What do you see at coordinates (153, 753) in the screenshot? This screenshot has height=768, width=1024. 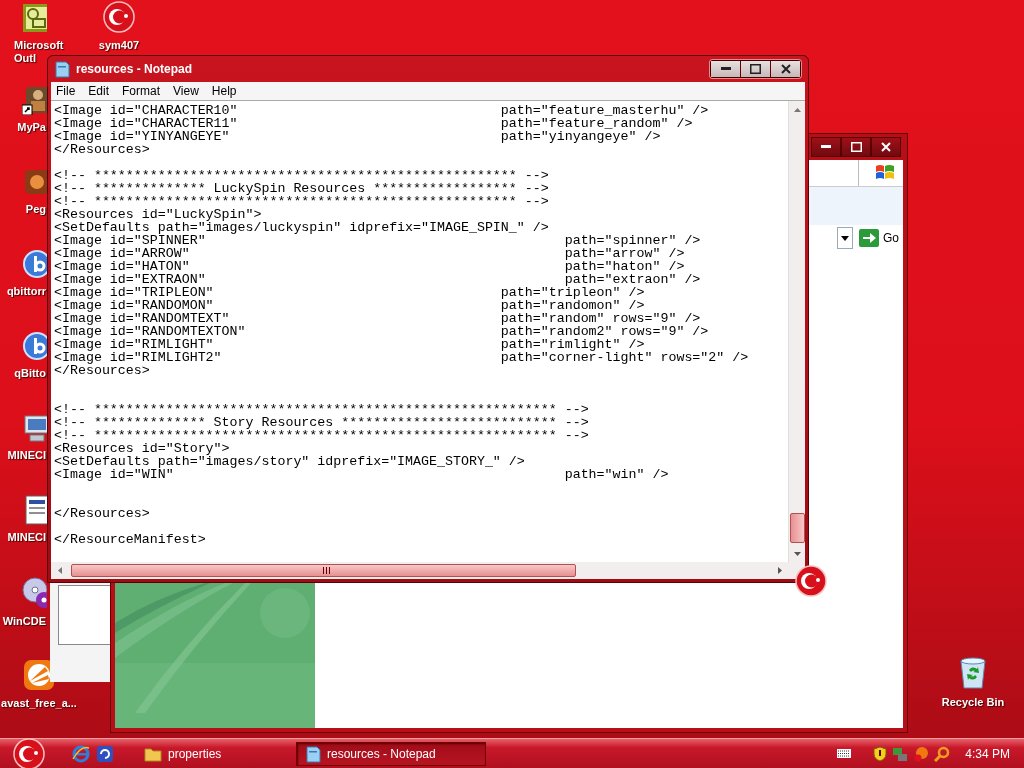 I see `folder-icon` at bounding box center [153, 753].